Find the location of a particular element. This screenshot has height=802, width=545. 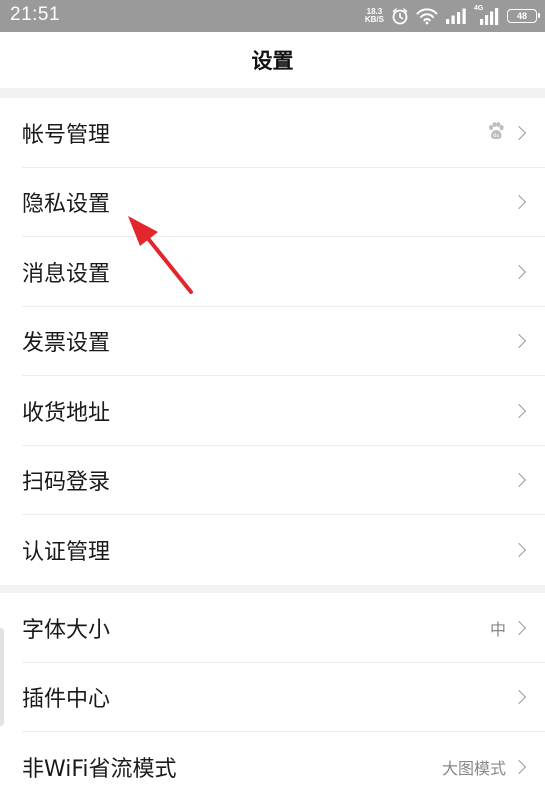

settings-item-label: 非WiFi省流模式 is located at coordinates (99, 769).